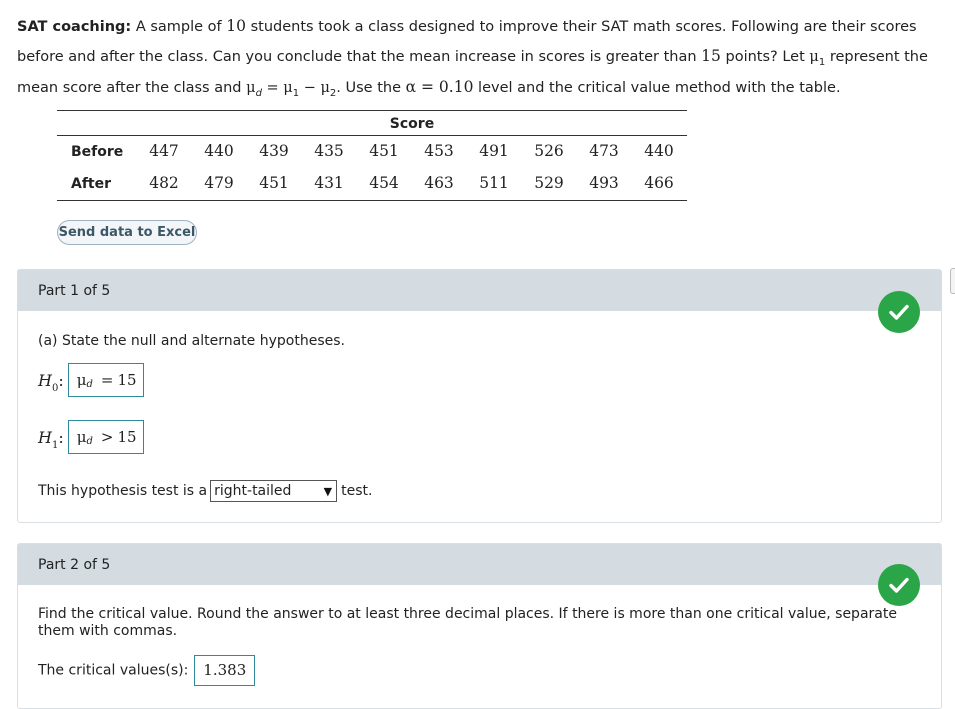 The width and height of the screenshot is (955, 709). What do you see at coordinates (274, 151) in the screenshot?
I see `table-cell: 439` at bounding box center [274, 151].